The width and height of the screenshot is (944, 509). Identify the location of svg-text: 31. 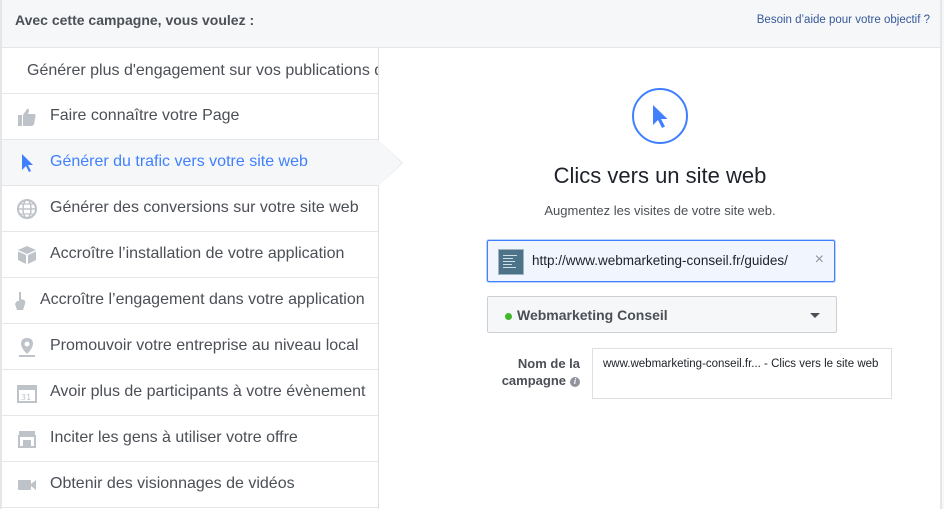
(26, 397).